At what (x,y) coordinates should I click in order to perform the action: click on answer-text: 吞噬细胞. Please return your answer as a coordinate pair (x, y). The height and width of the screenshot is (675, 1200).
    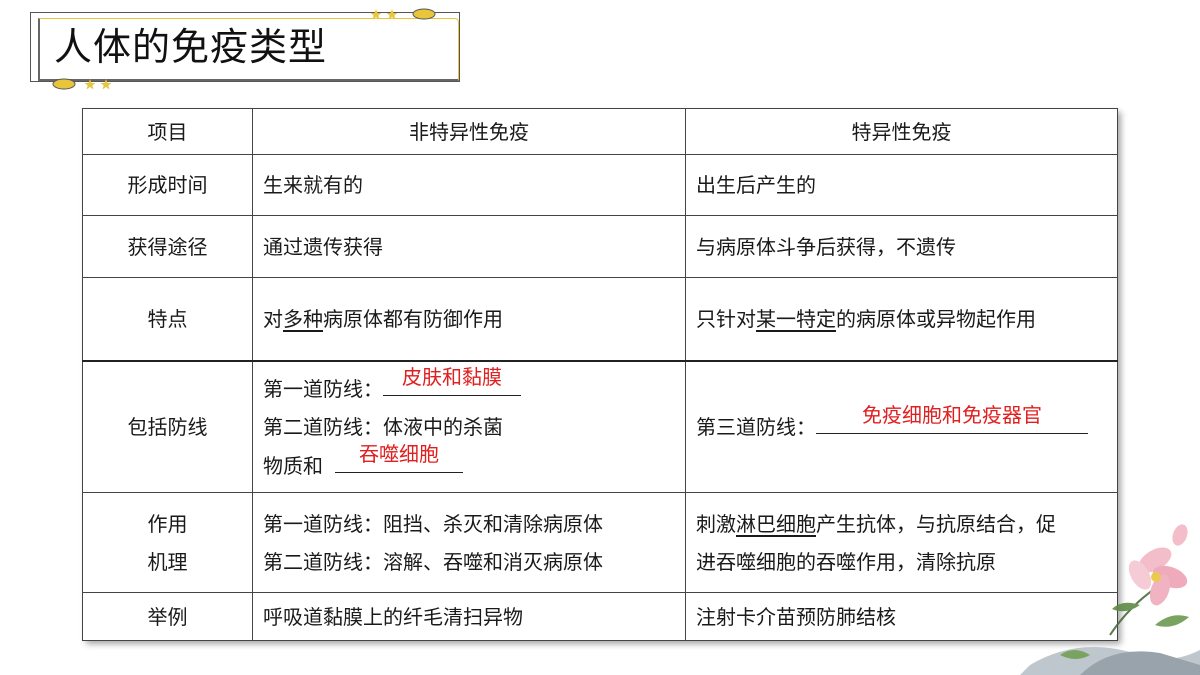
    Looking at the image, I should click on (399, 453).